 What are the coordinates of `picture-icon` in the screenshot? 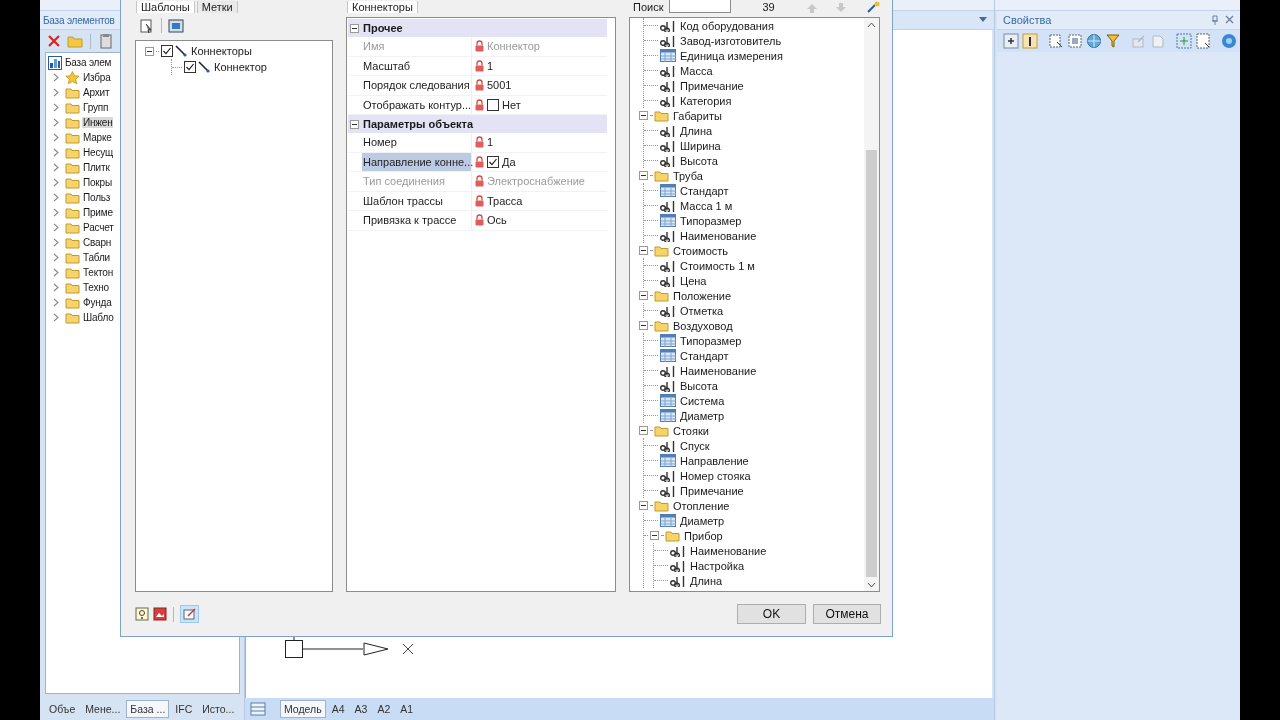 It's located at (160, 614).